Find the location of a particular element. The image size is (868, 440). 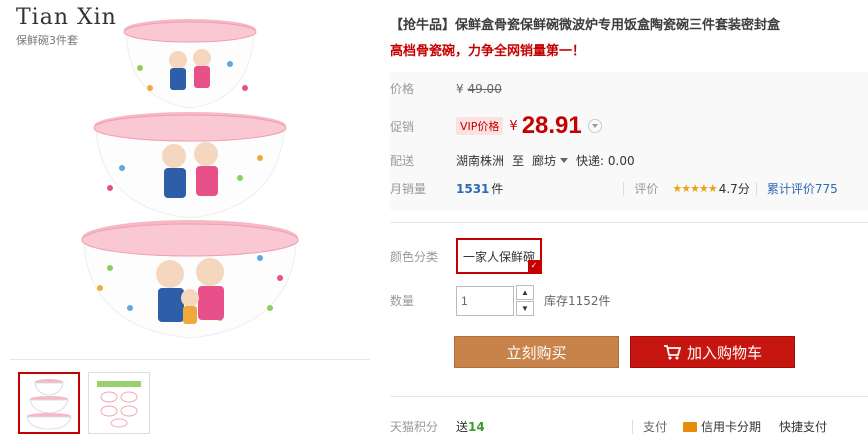

delivery-label: 配送 is located at coordinates (402, 161).